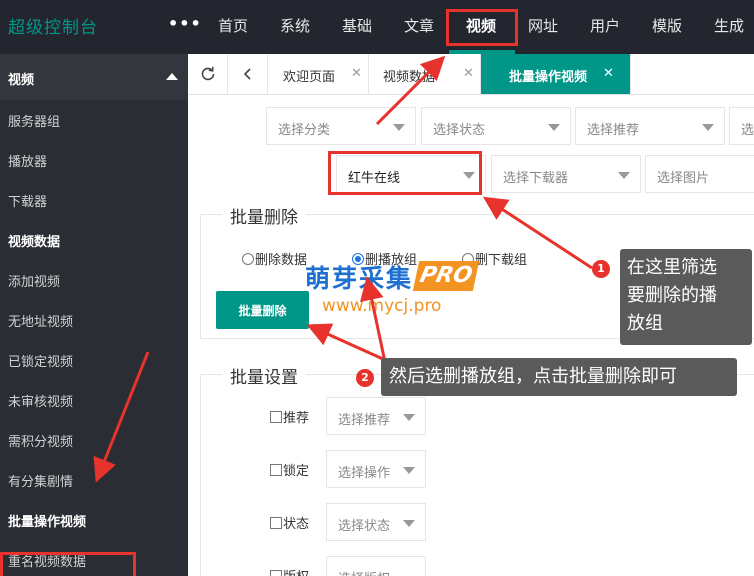 The height and width of the screenshot is (576, 754). What do you see at coordinates (365, 378) in the screenshot?
I see `annotation-badge-2: 2` at bounding box center [365, 378].